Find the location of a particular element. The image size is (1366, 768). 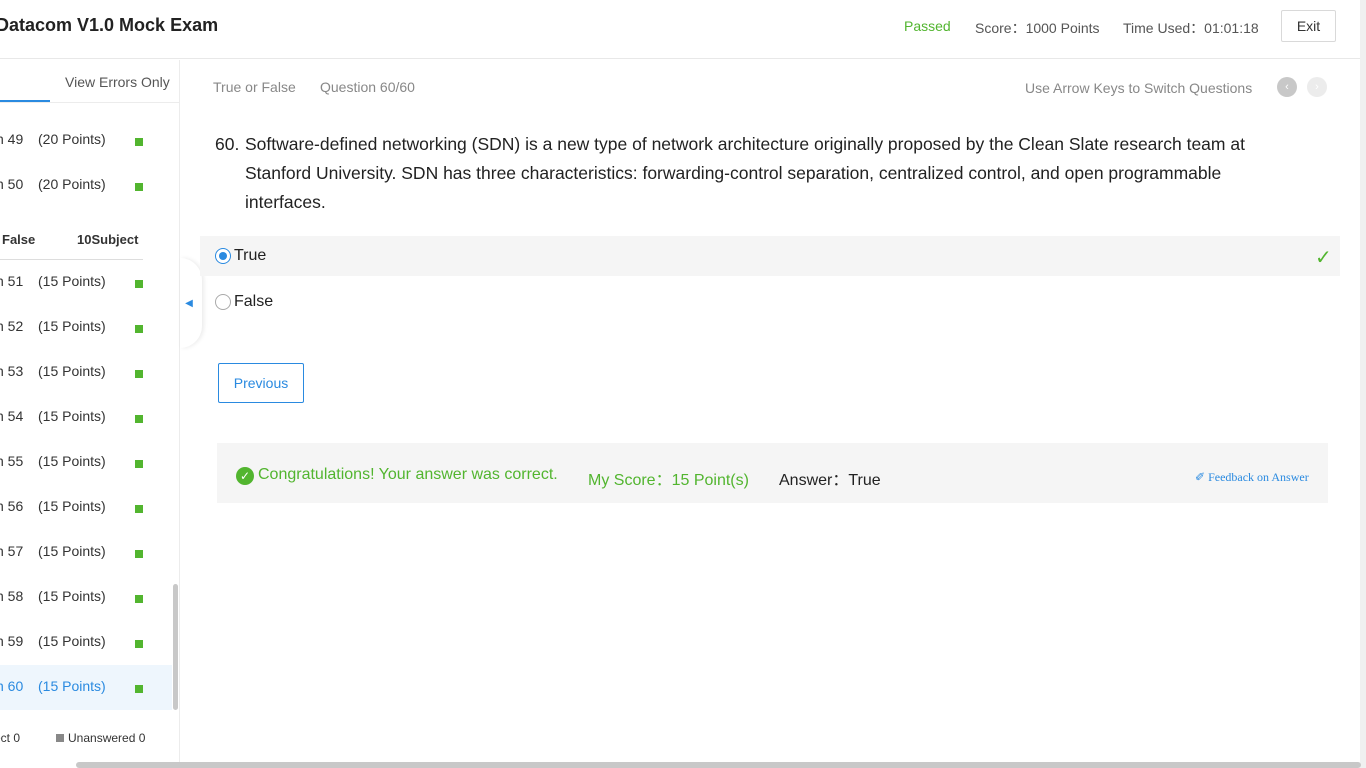

question-label: n 49 is located at coordinates (12, 139).